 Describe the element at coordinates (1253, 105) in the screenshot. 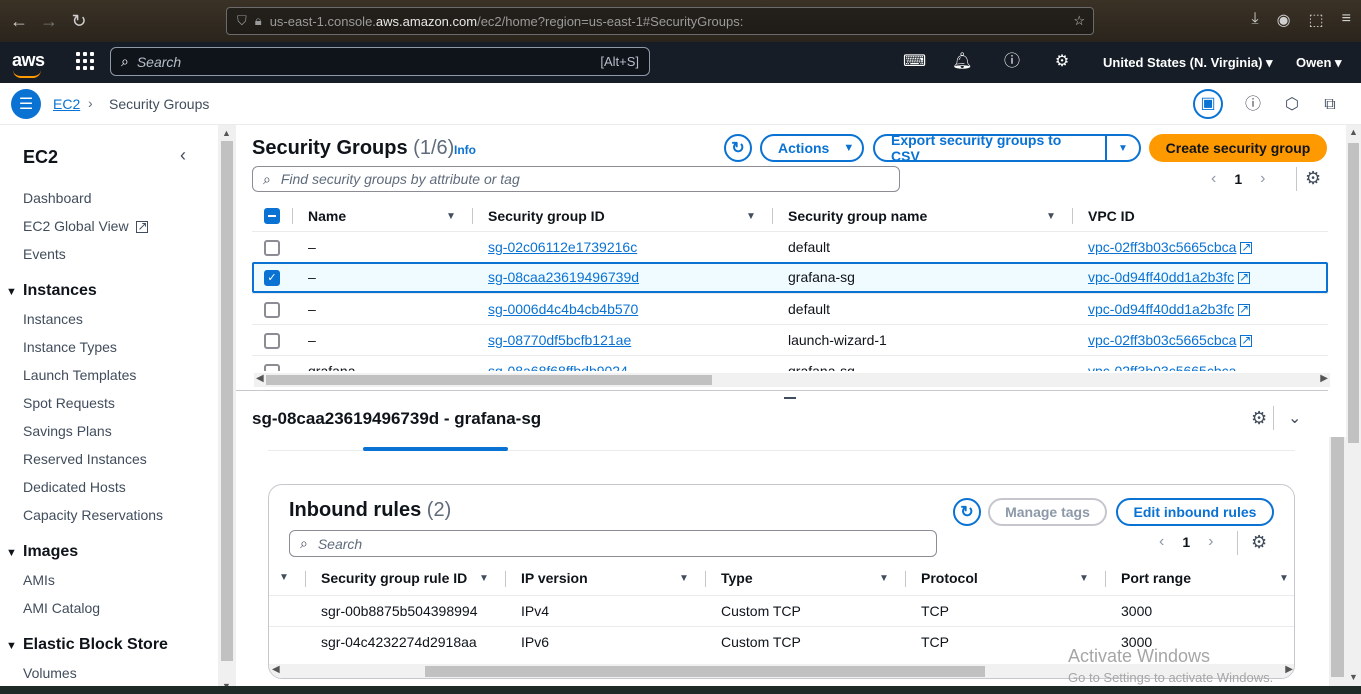

I see `info-icon: ⓘ` at that location.